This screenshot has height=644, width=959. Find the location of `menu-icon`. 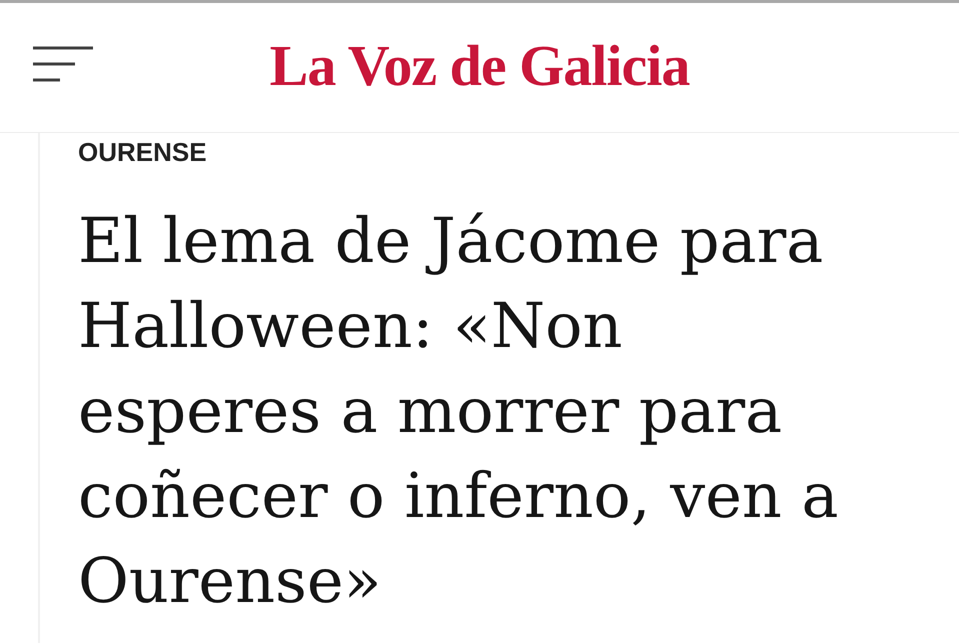

menu-icon is located at coordinates (63, 64).